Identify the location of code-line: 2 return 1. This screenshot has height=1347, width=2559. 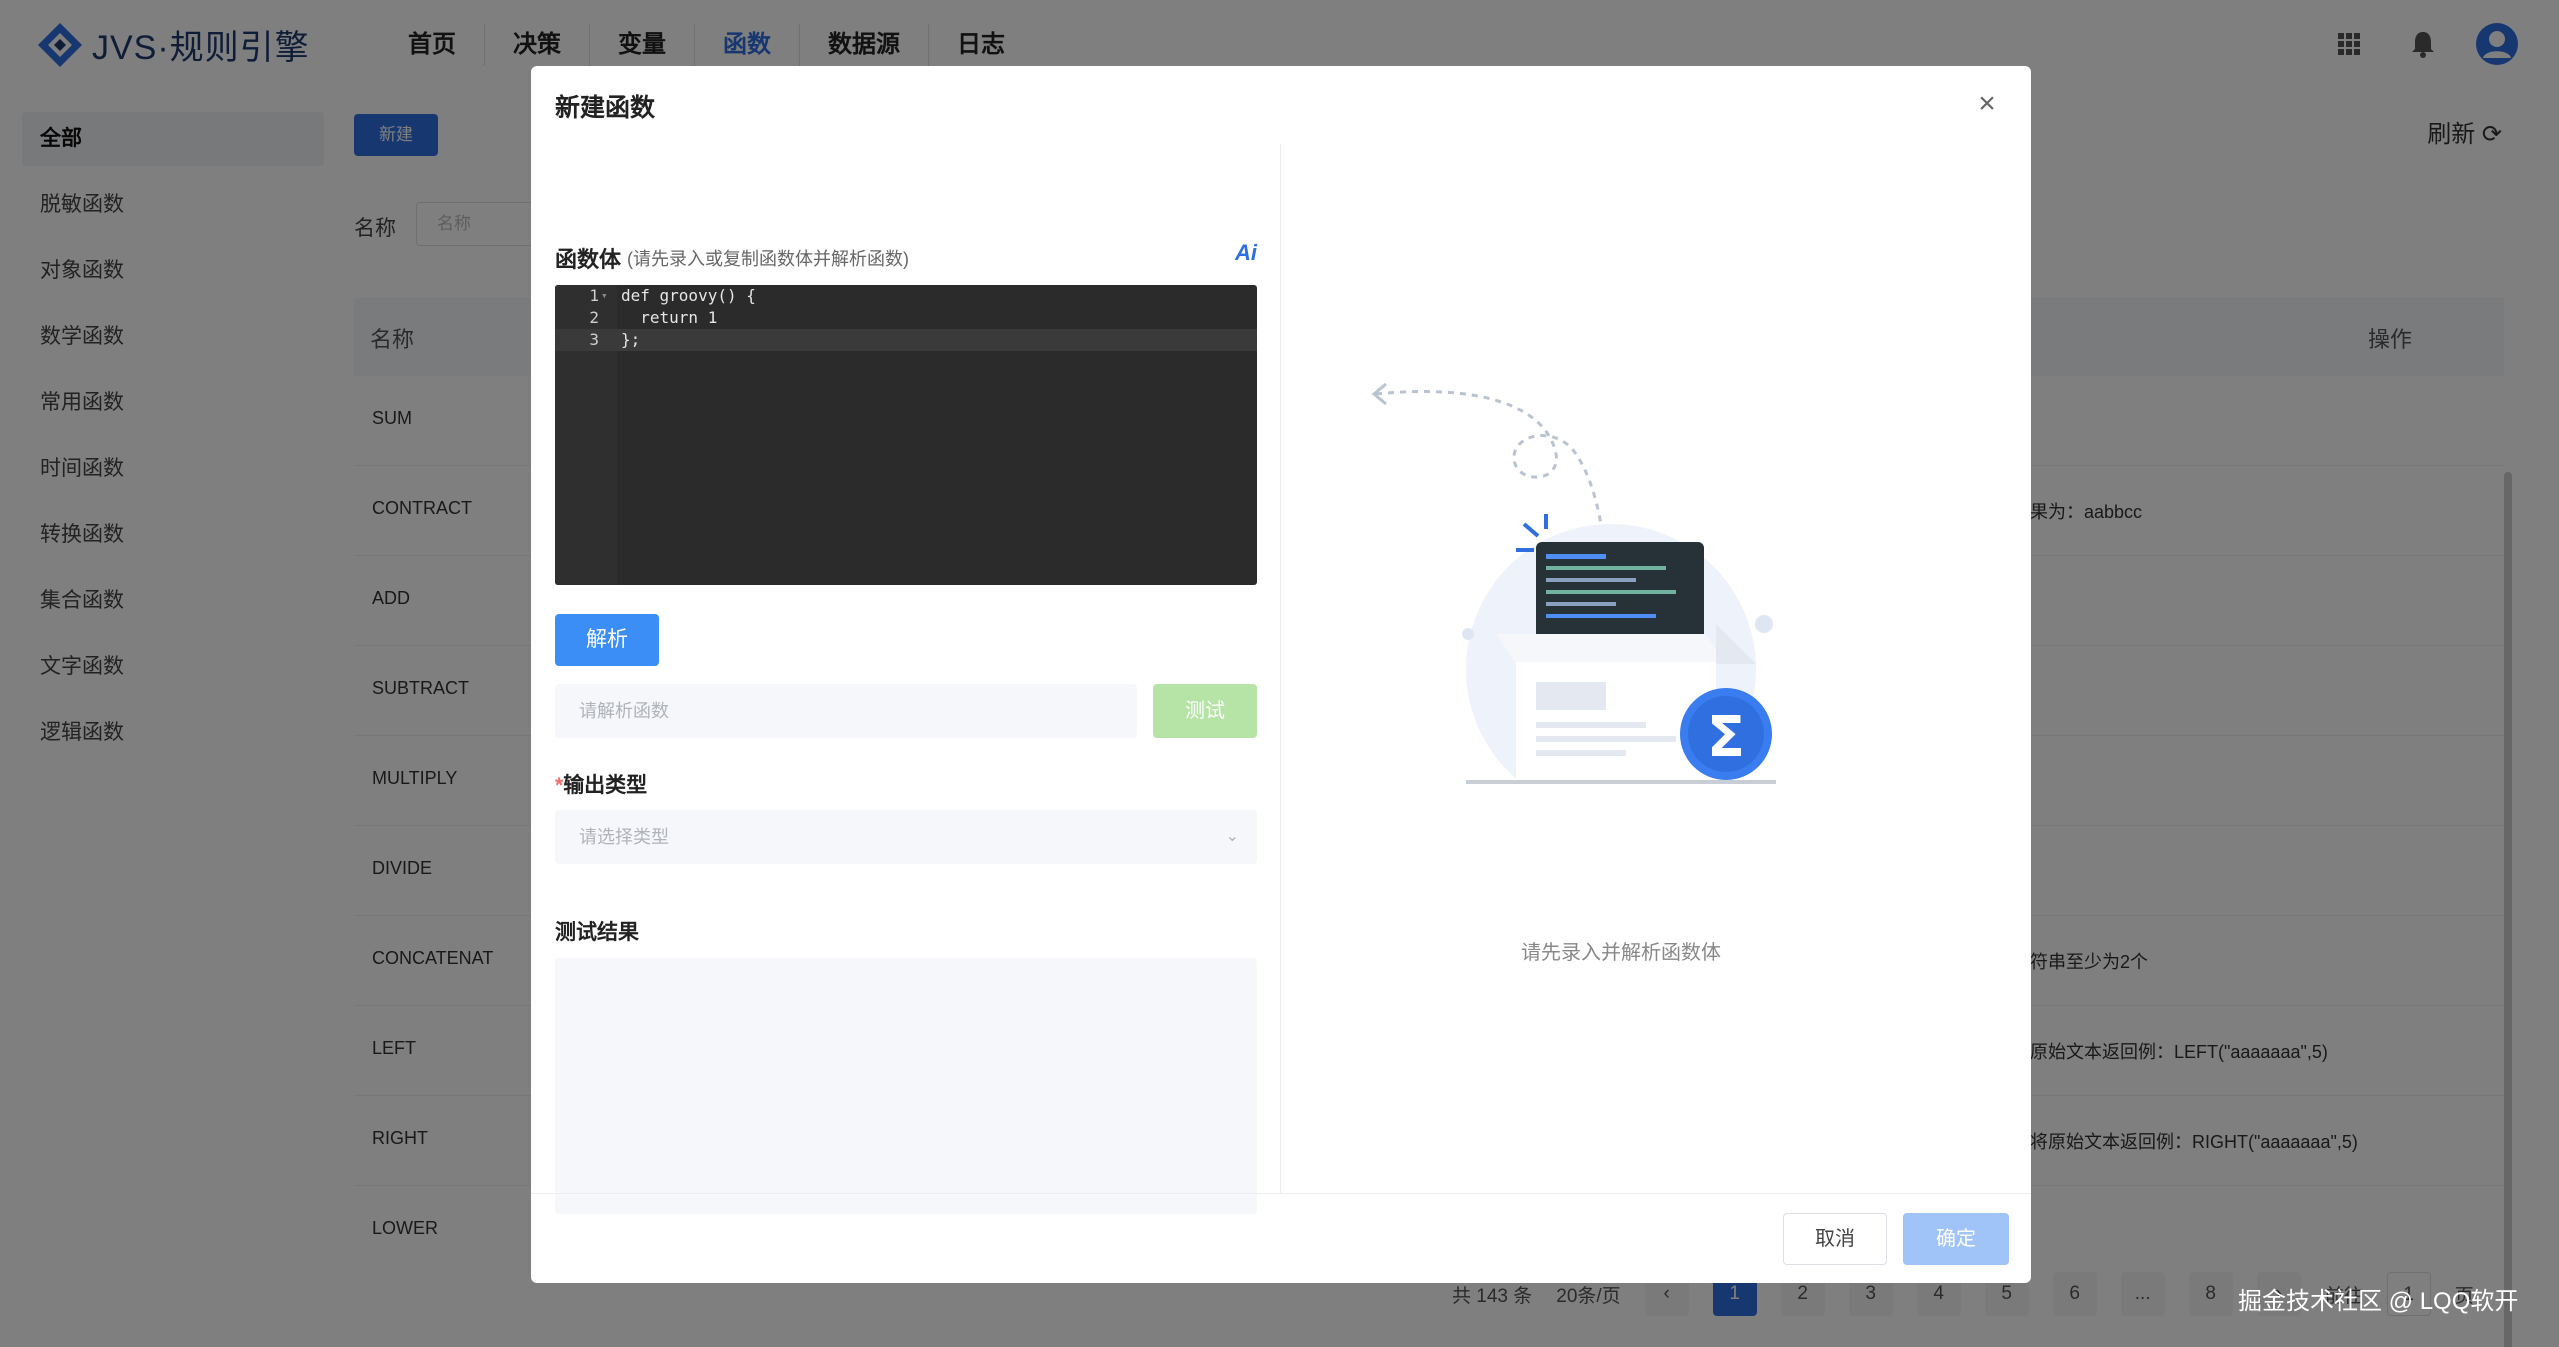
(906, 318).